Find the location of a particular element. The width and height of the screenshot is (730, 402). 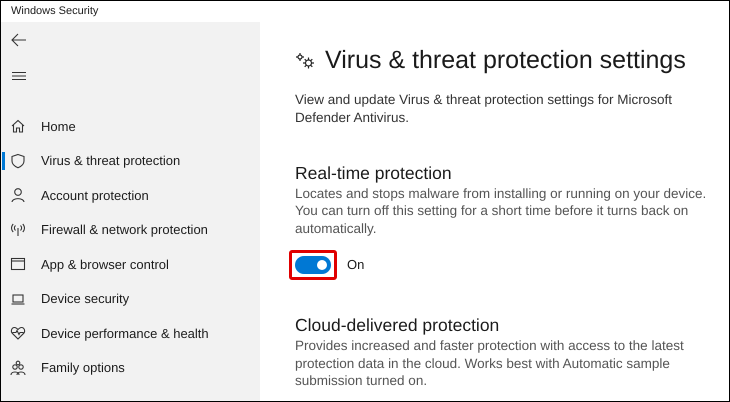

antenna-icon is located at coordinates (18, 230).